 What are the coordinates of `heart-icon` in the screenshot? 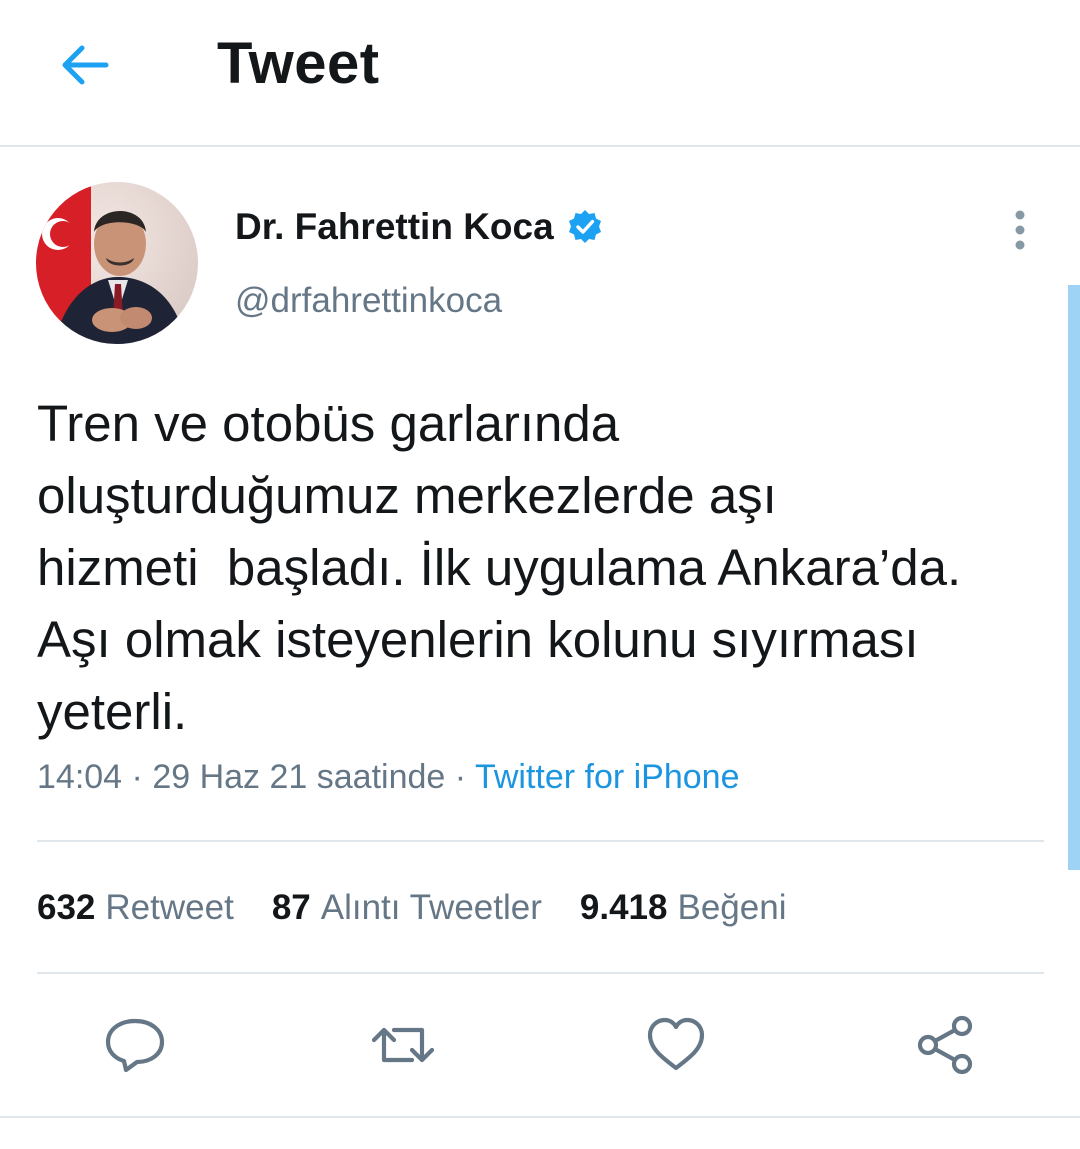 It's located at (676, 1044).